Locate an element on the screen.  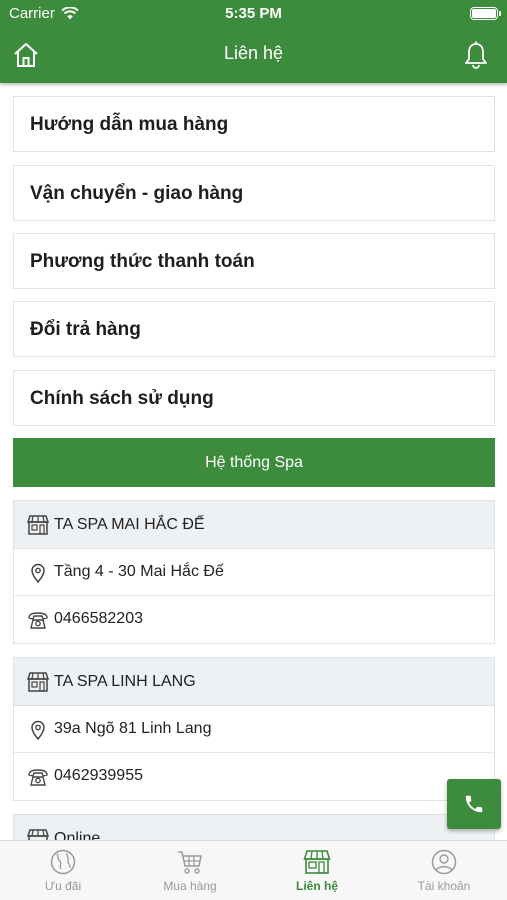
spa-address: Tầng 4 - 30 Mai Hắc Đế is located at coordinates (139, 571).